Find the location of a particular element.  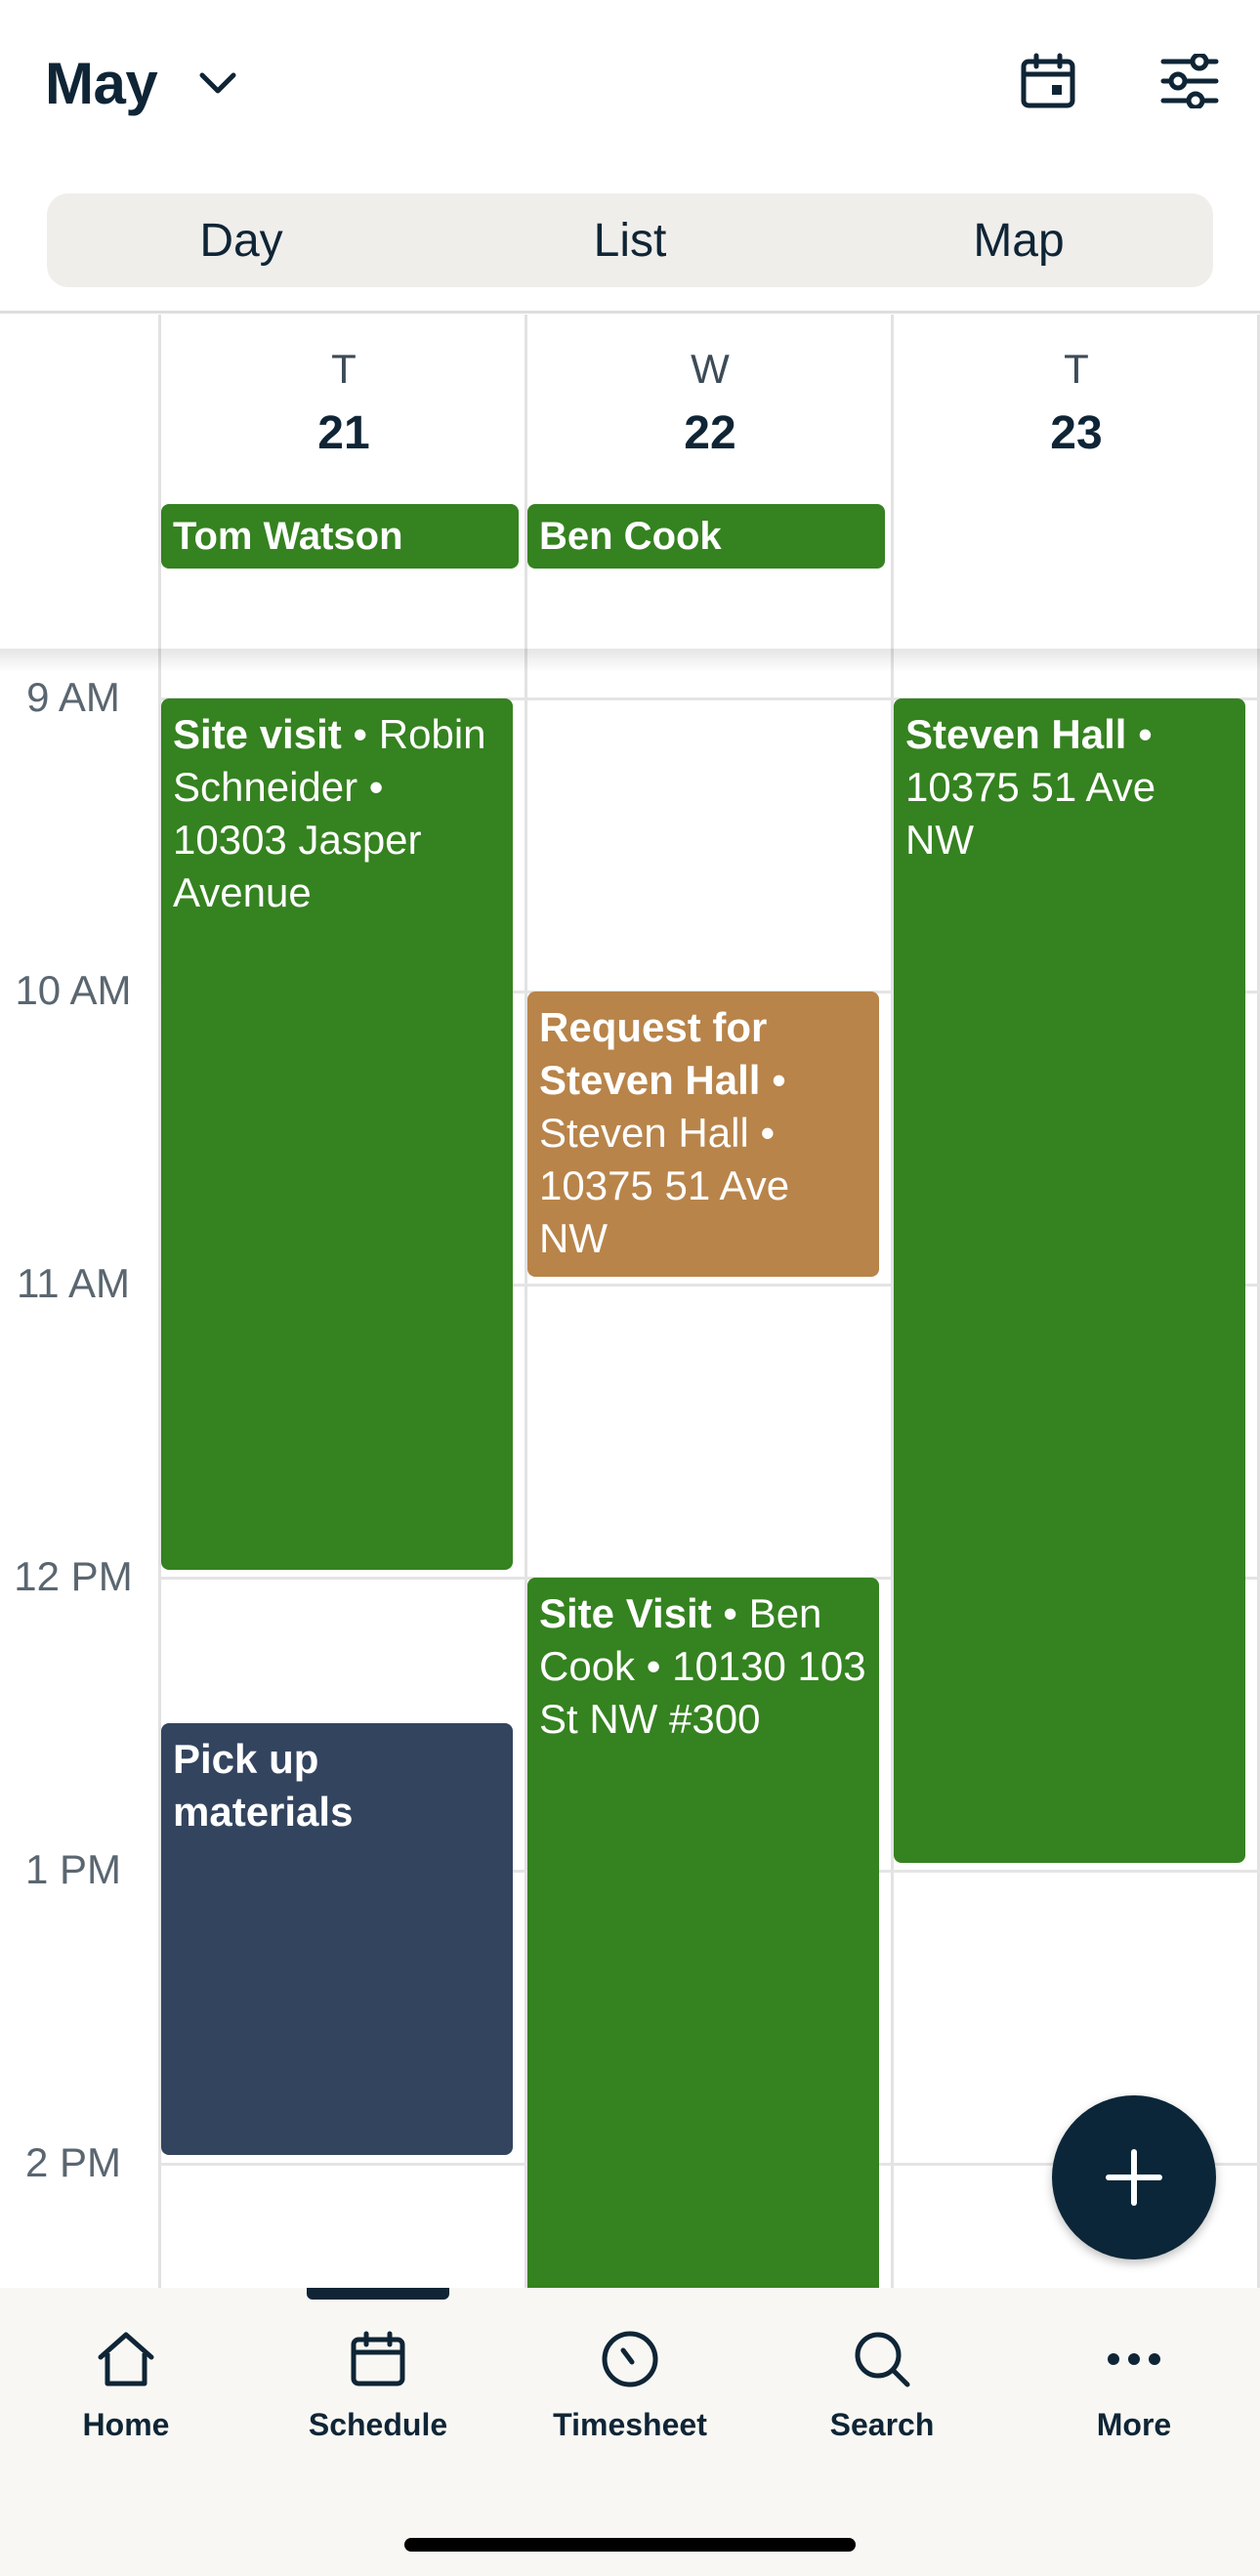

nav-more: More is located at coordinates (1134, 2388).